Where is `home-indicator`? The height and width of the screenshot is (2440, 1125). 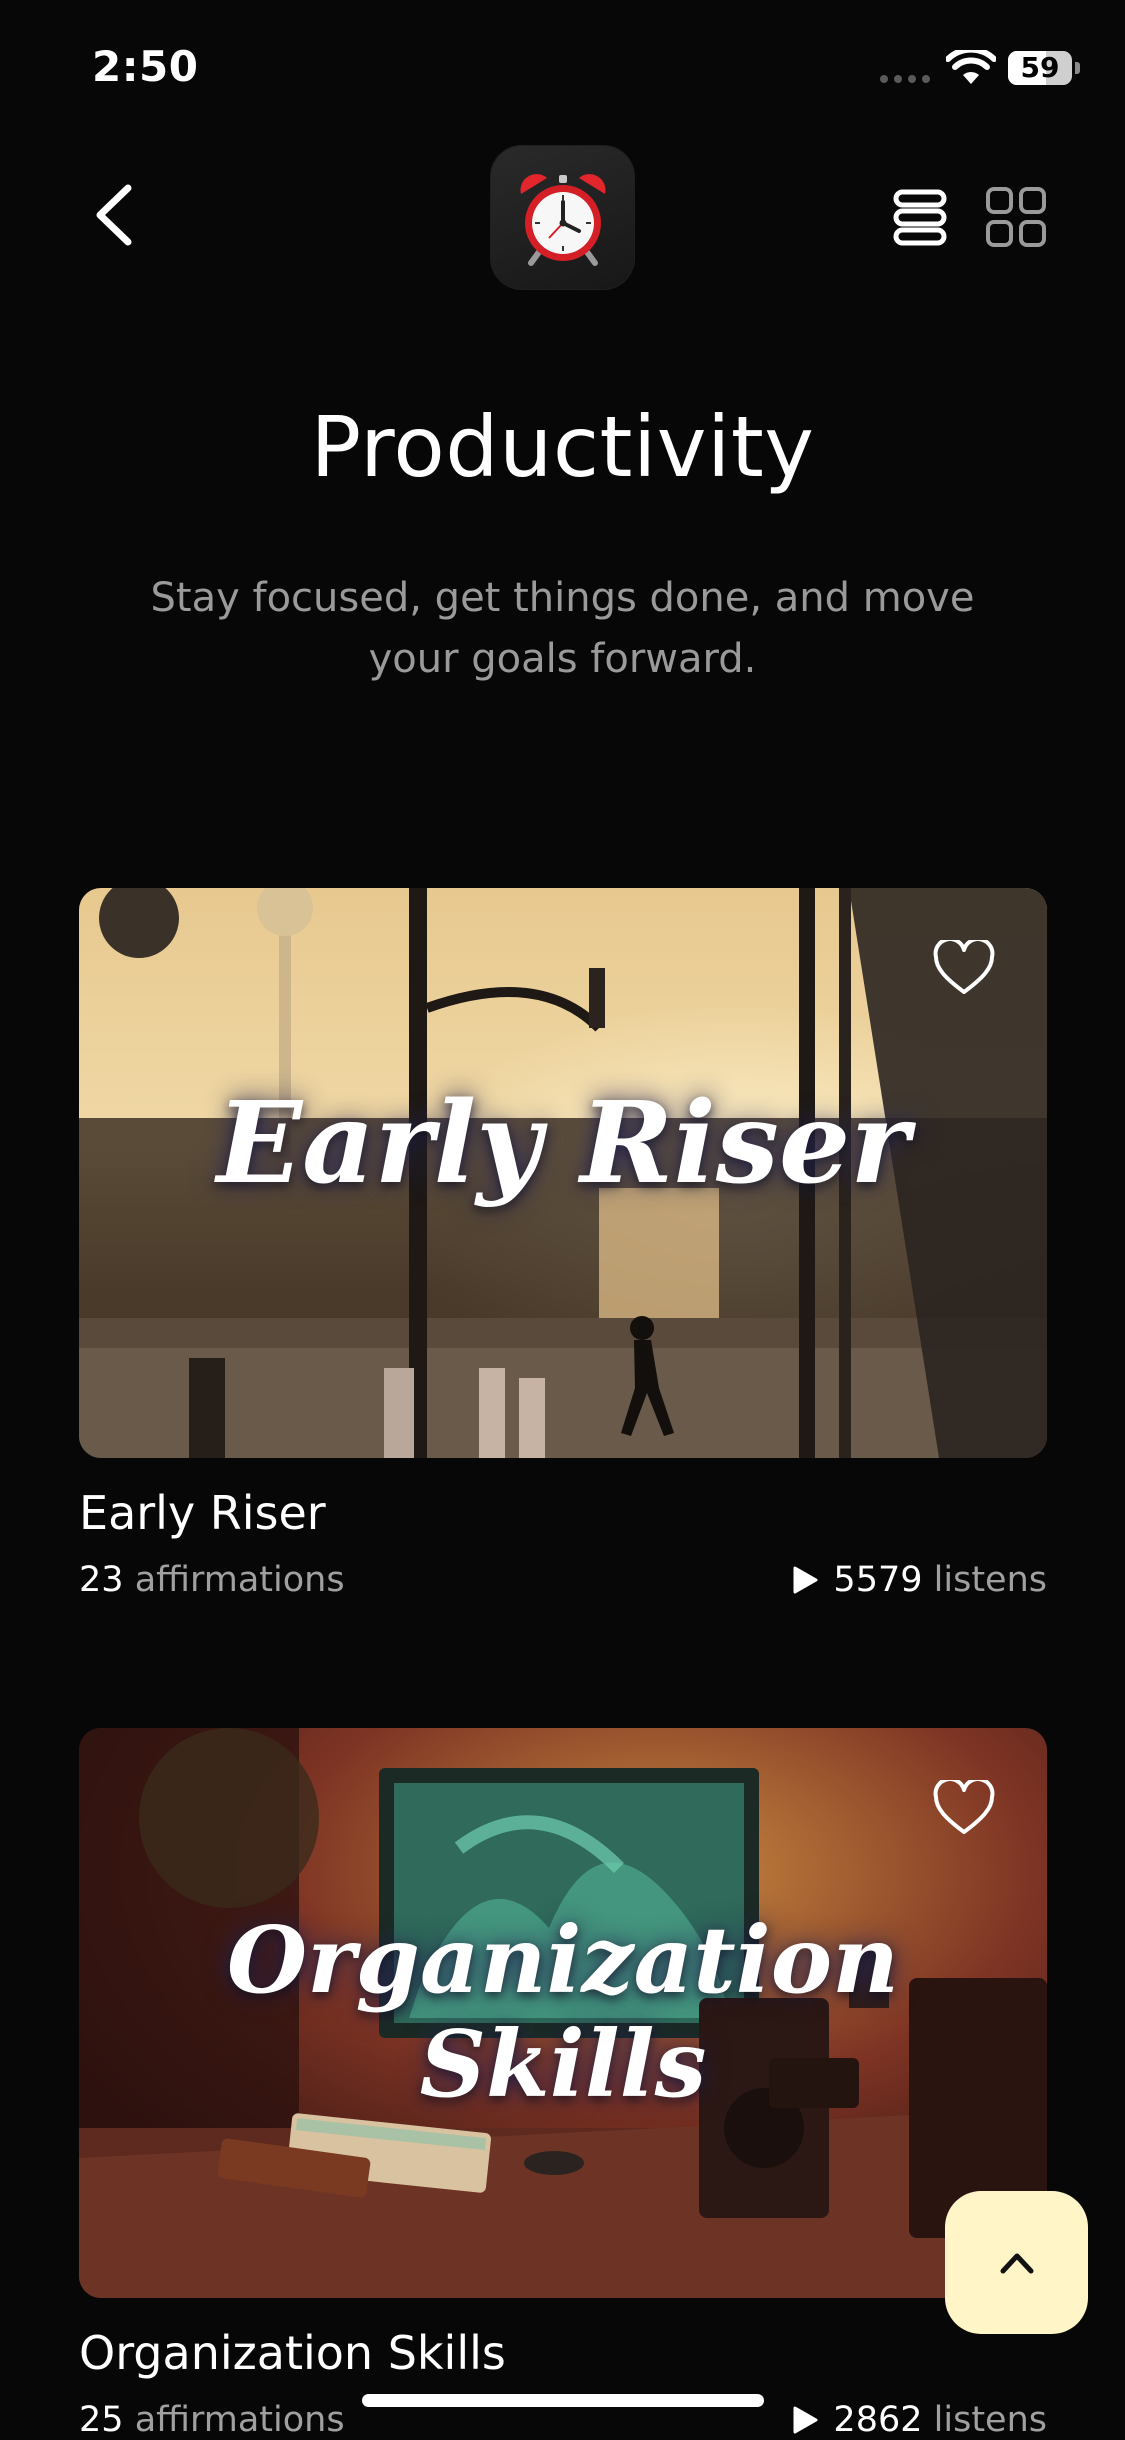
home-indicator is located at coordinates (563, 2400).